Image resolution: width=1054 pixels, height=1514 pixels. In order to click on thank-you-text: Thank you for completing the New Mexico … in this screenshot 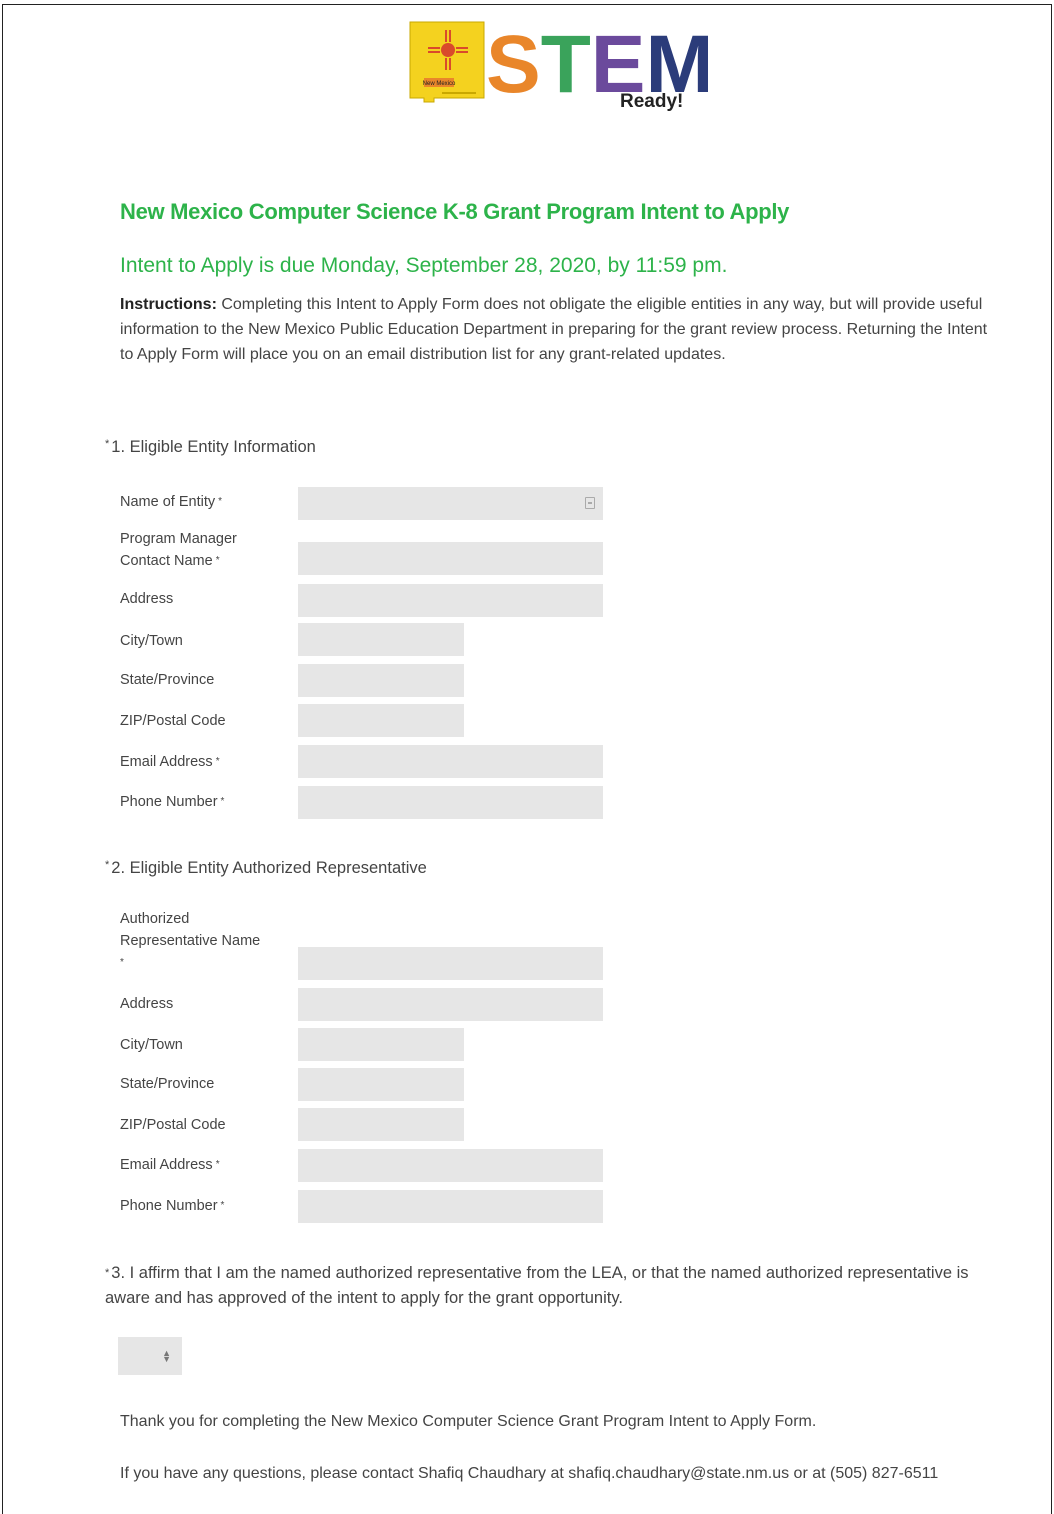, I will do `click(468, 1421)`.